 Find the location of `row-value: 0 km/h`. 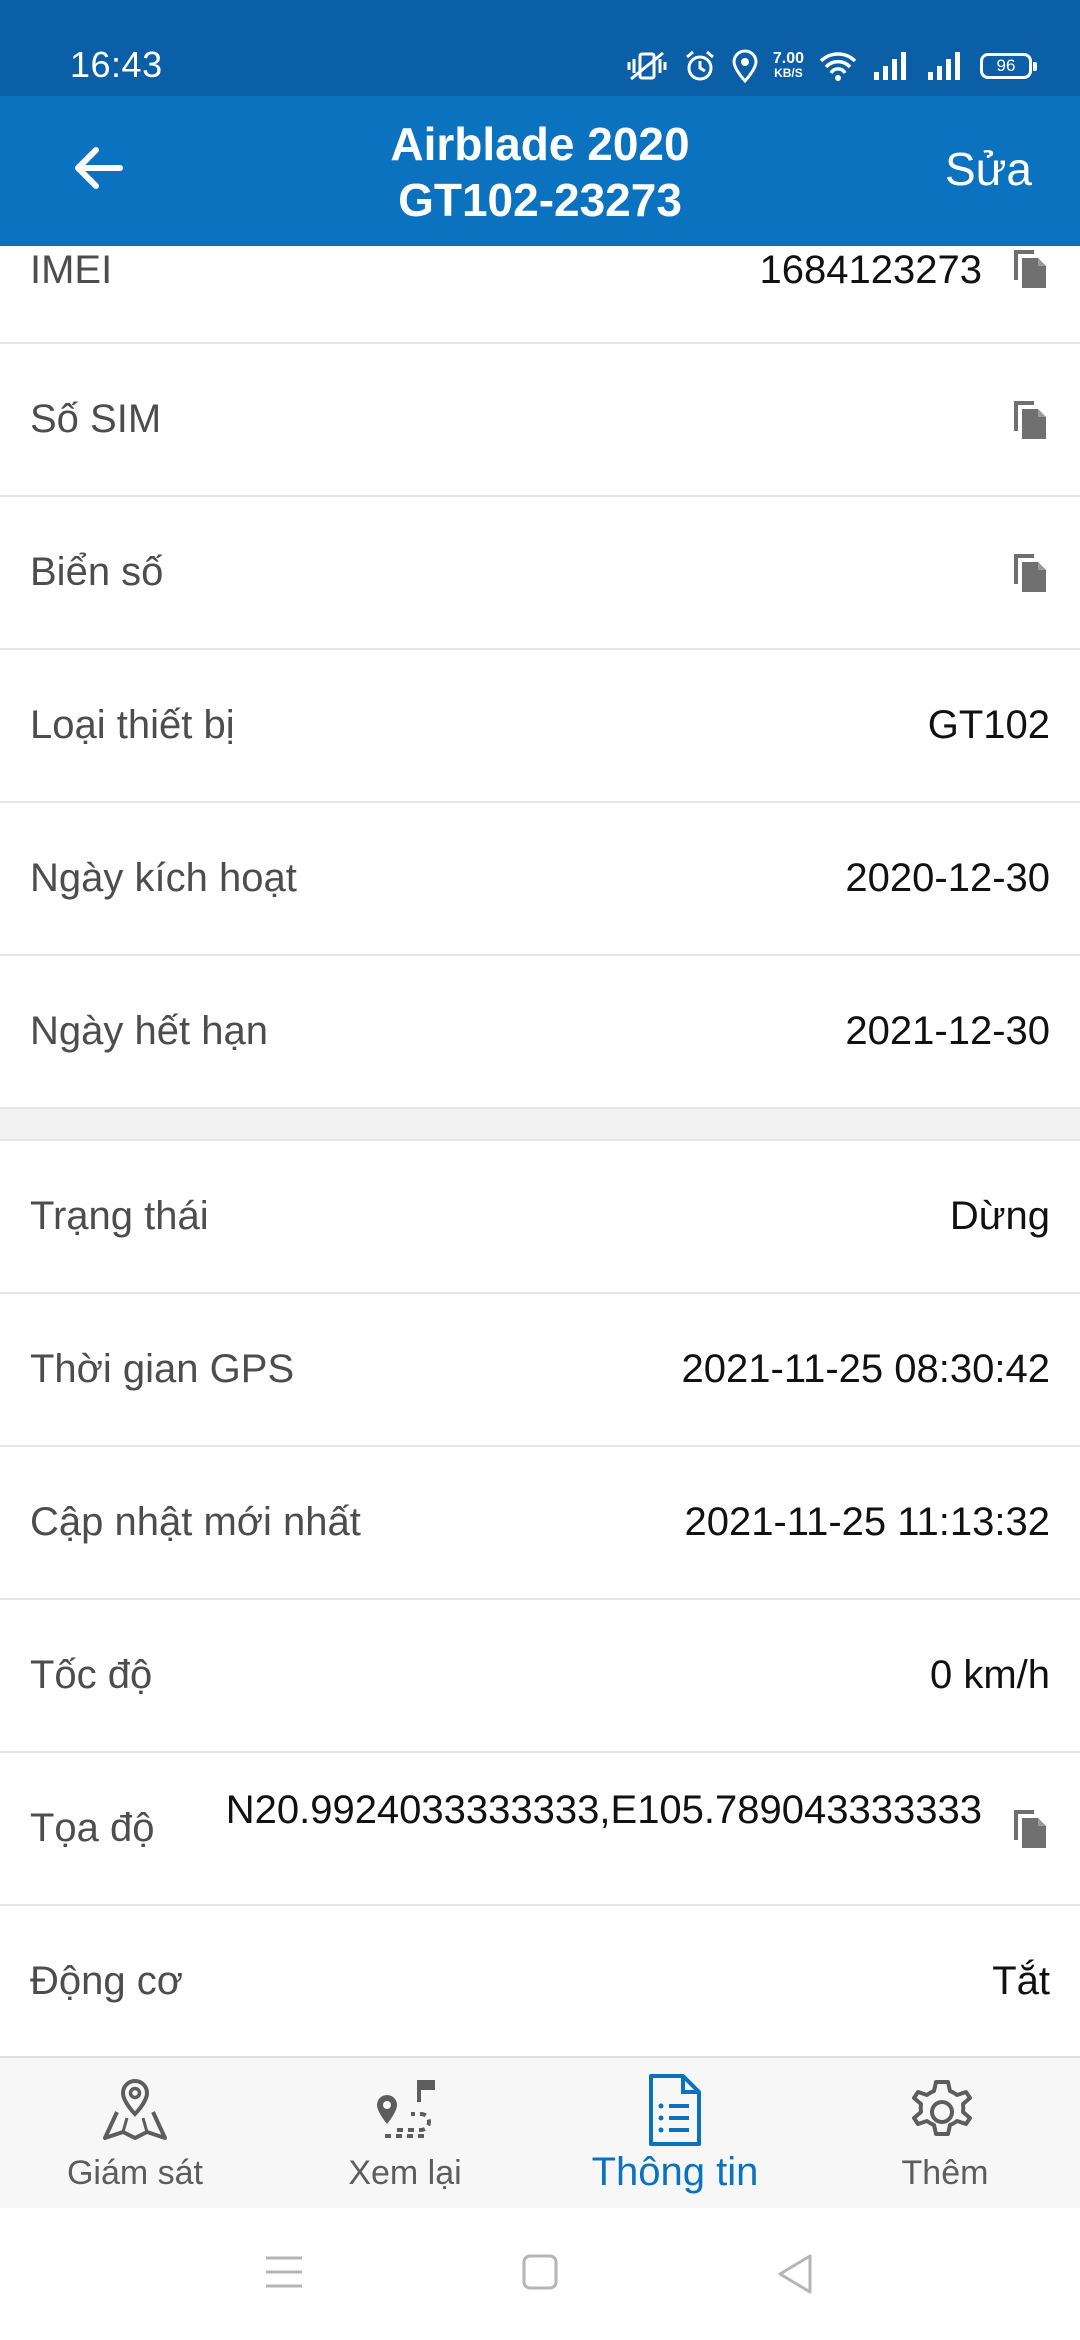

row-value: 0 km/h is located at coordinates (989, 1675).